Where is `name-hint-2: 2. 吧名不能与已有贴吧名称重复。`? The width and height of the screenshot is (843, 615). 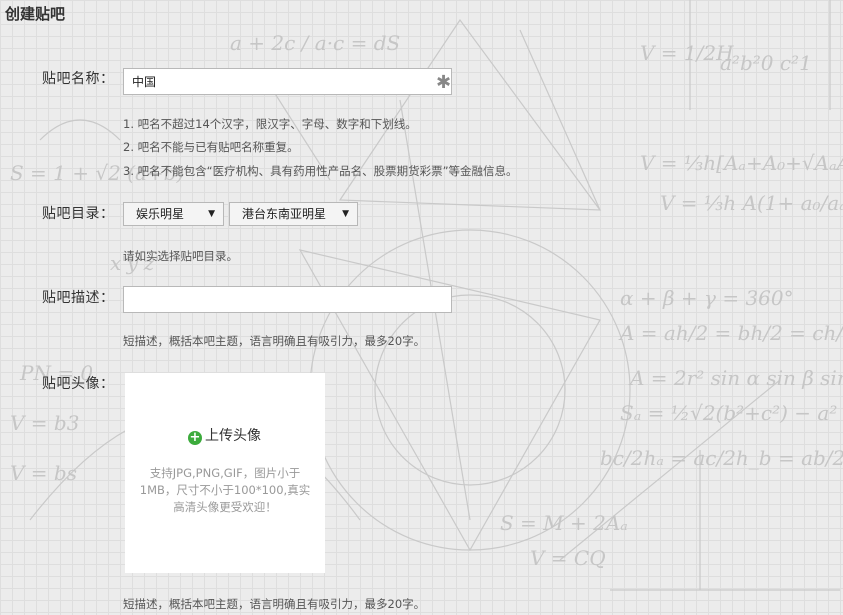
name-hint-2: 2. 吧名不能与已有贴吧名称重复。 is located at coordinates (211, 147).